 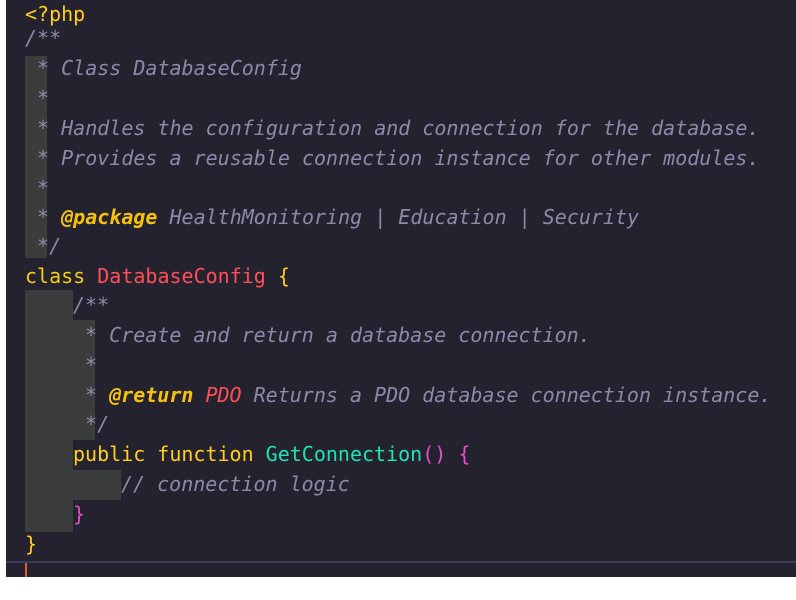 I want to click on code-line-11: /**, so click(x=91, y=306).